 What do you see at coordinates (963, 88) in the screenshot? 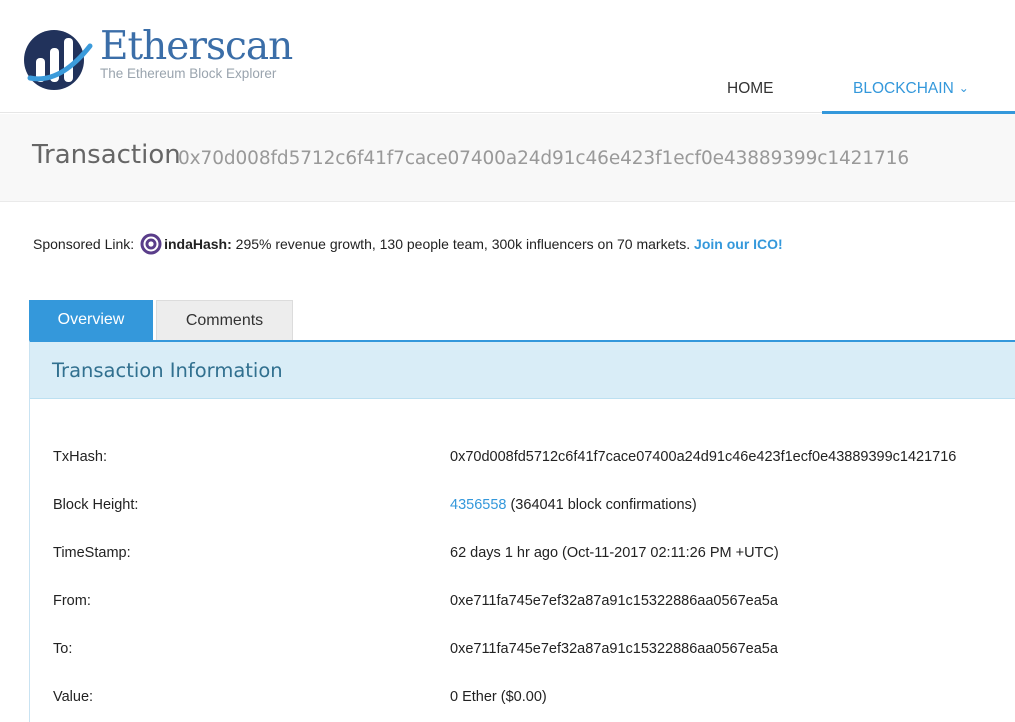
I see `chevron-down-icon: ⌄` at bounding box center [963, 88].